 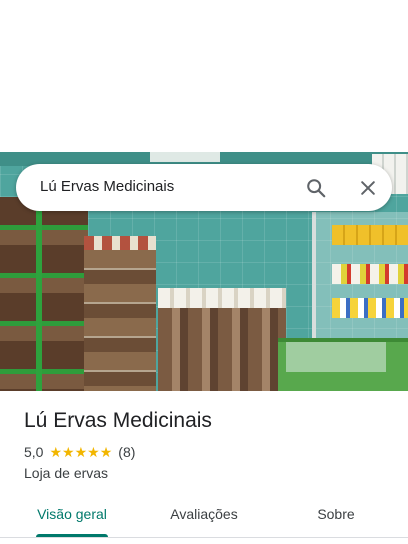 What do you see at coordinates (222, 349) in the screenshot?
I see `photo-lower-rack` at bounding box center [222, 349].